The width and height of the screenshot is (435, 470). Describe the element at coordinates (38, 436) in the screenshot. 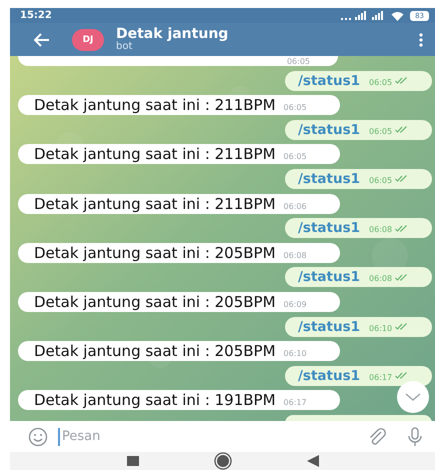

I see `emoji-icon` at that location.